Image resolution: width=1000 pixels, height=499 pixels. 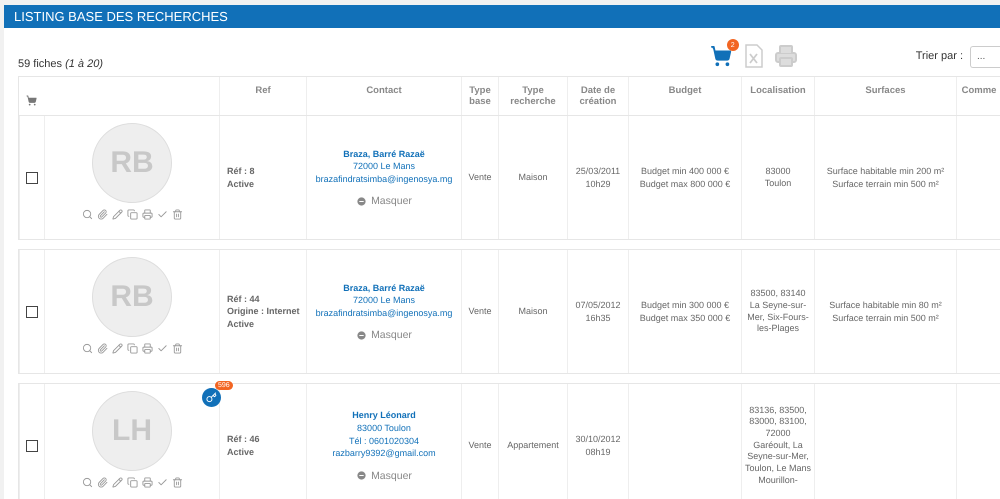 What do you see at coordinates (597, 96) in the screenshot?
I see `column-header: Date de création` at bounding box center [597, 96].